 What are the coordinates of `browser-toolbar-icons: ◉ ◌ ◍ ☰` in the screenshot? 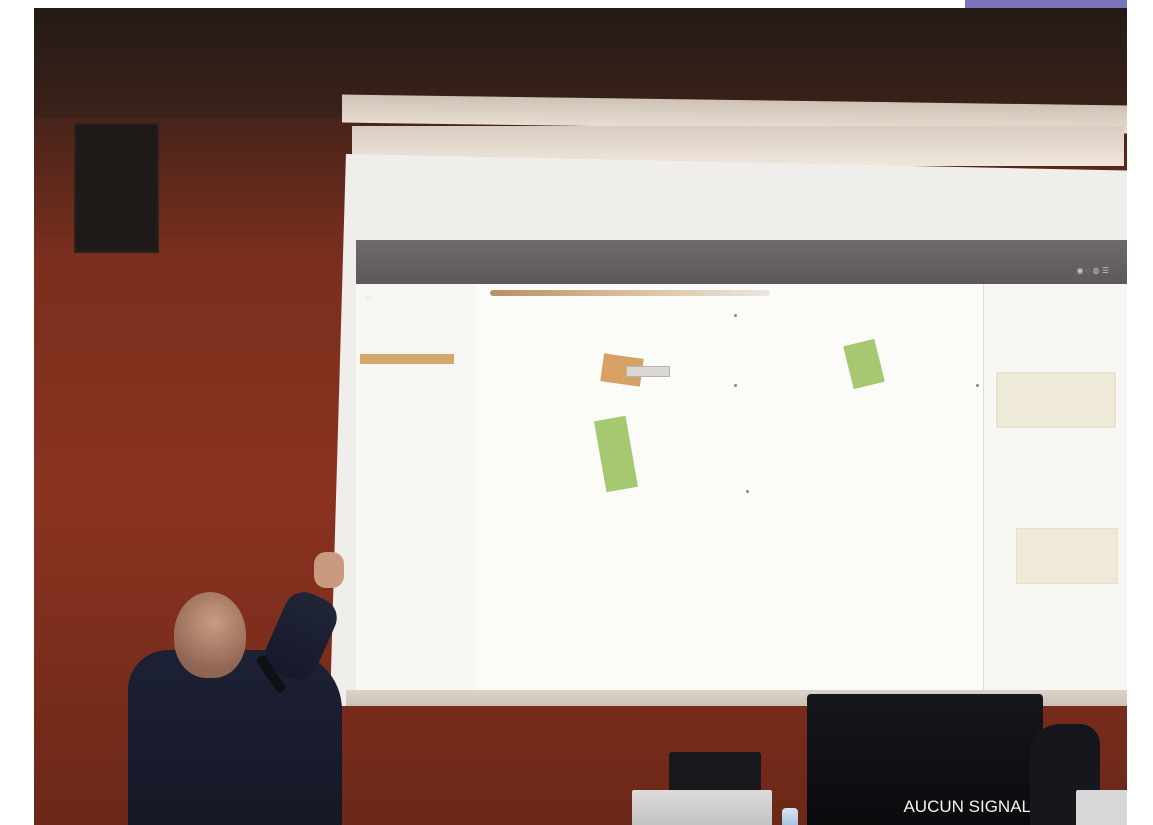 It's located at (1092, 270).